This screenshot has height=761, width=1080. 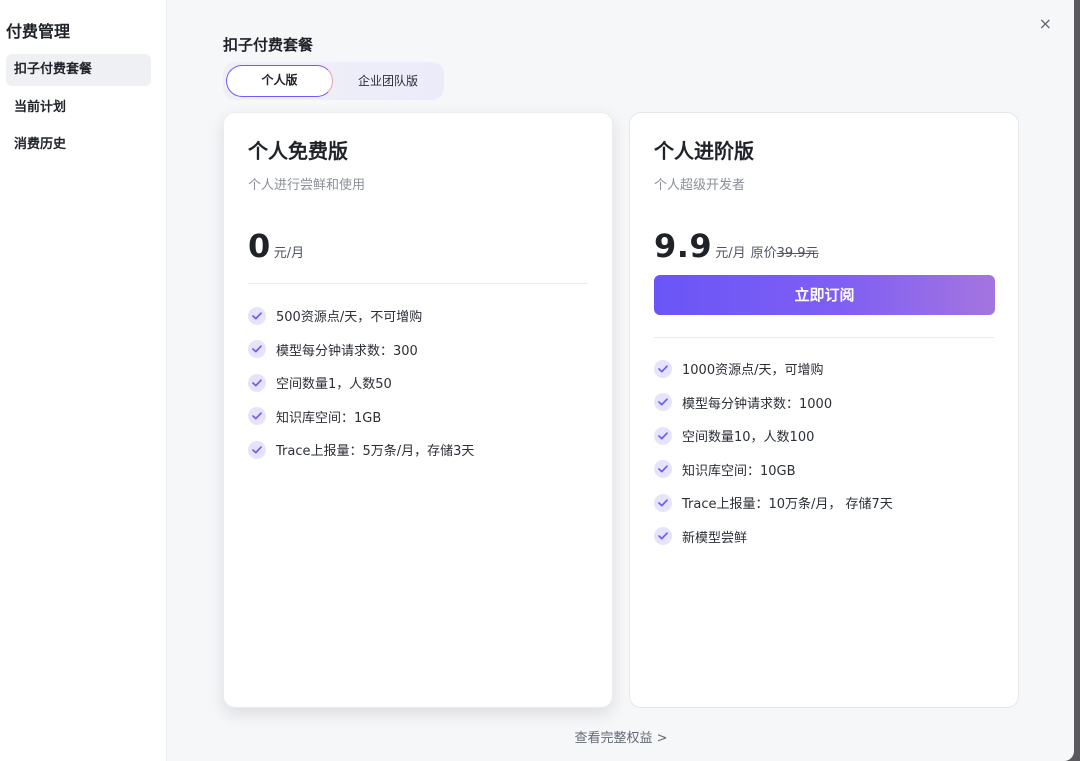 I want to click on sidebar-item-label: 消费历史, so click(x=40, y=144).